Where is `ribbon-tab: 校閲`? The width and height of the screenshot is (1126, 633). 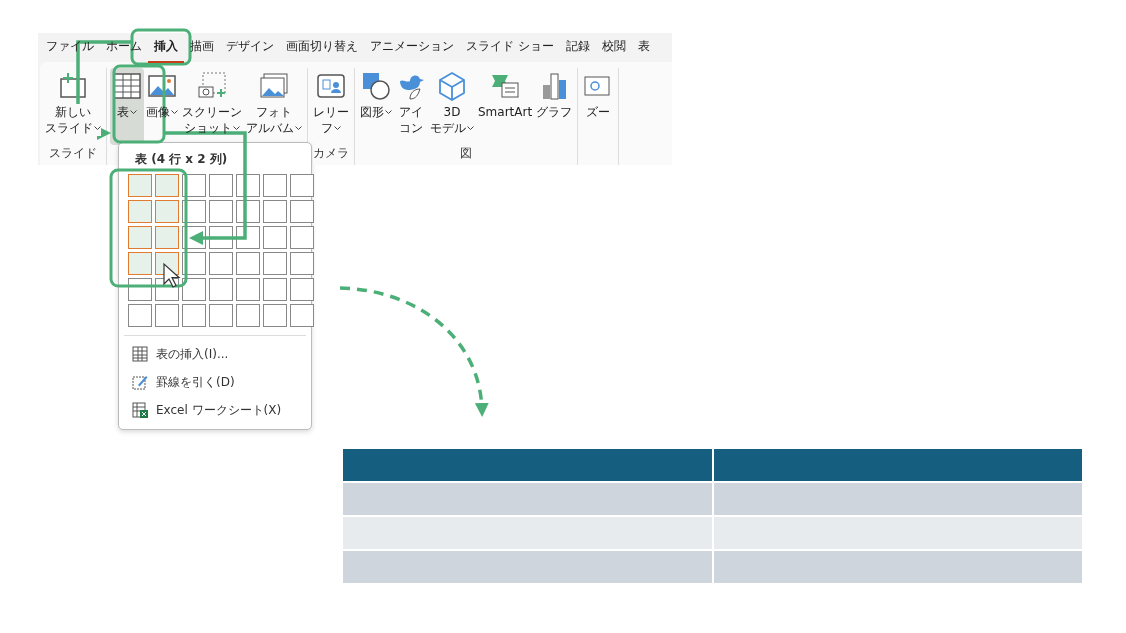
ribbon-tab: 校閲 is located at coordinates (613, 48).